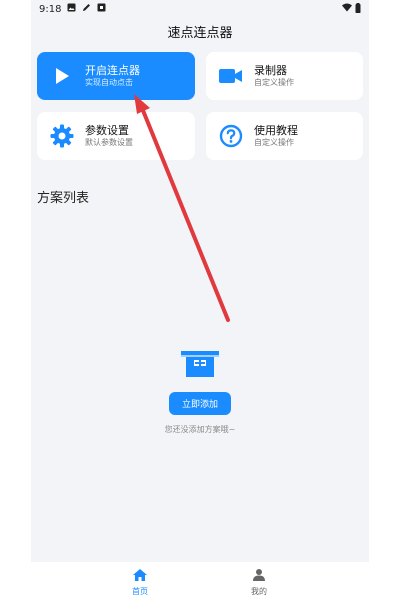  Describe the element at coordinates (231, 76) in the screenshot. I see `video-camera-icon` at that location.